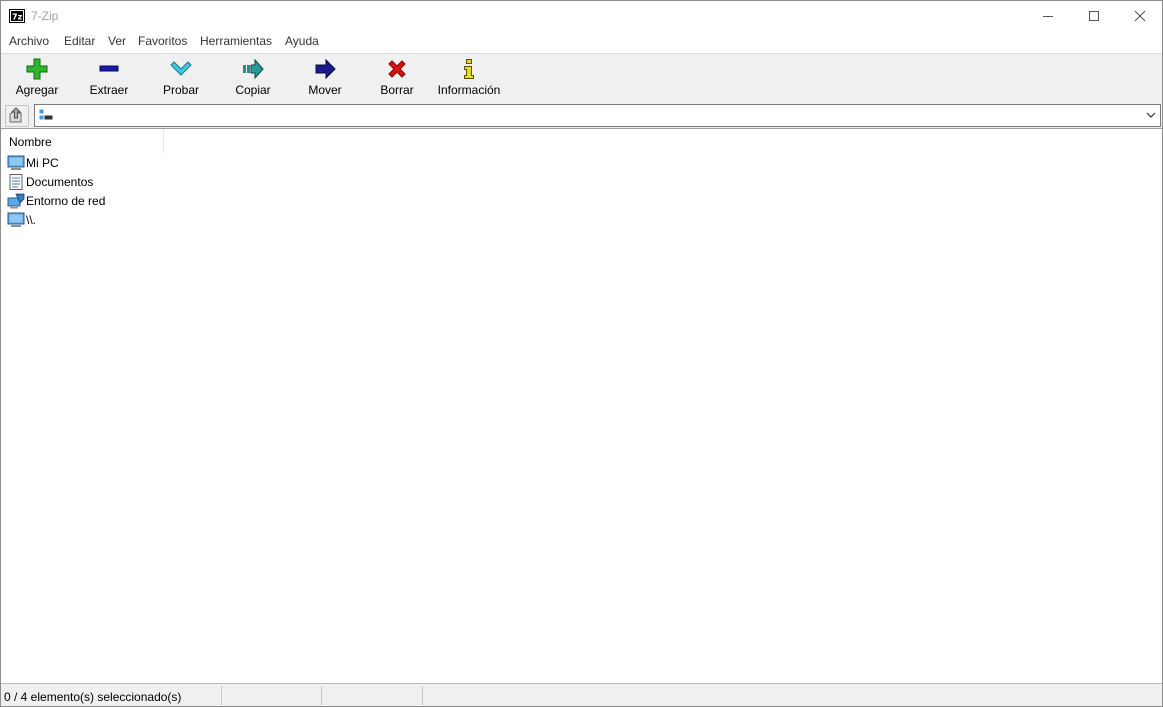  I want to click on address-bar, so click(581, 115).